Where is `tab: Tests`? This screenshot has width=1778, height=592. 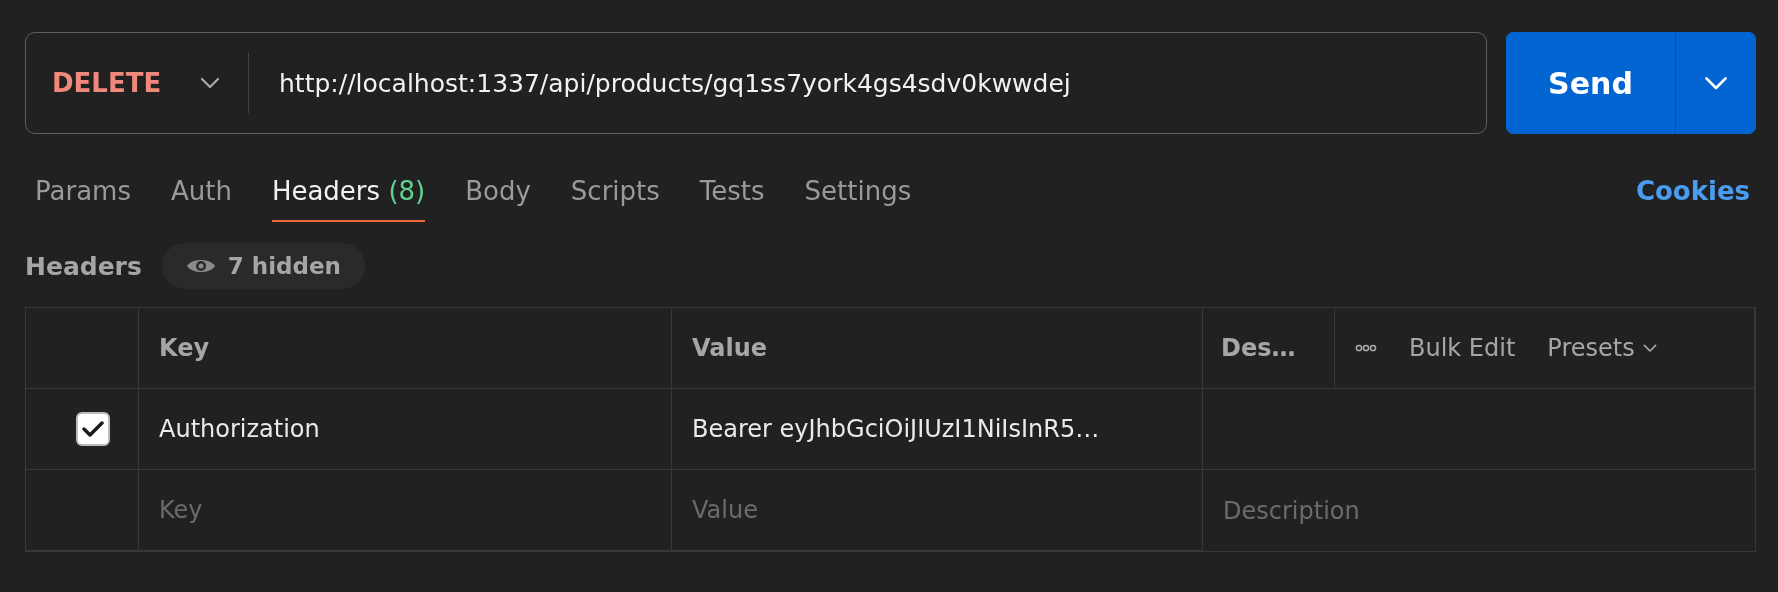
tab: Tests is located at coordinates (732, 199).